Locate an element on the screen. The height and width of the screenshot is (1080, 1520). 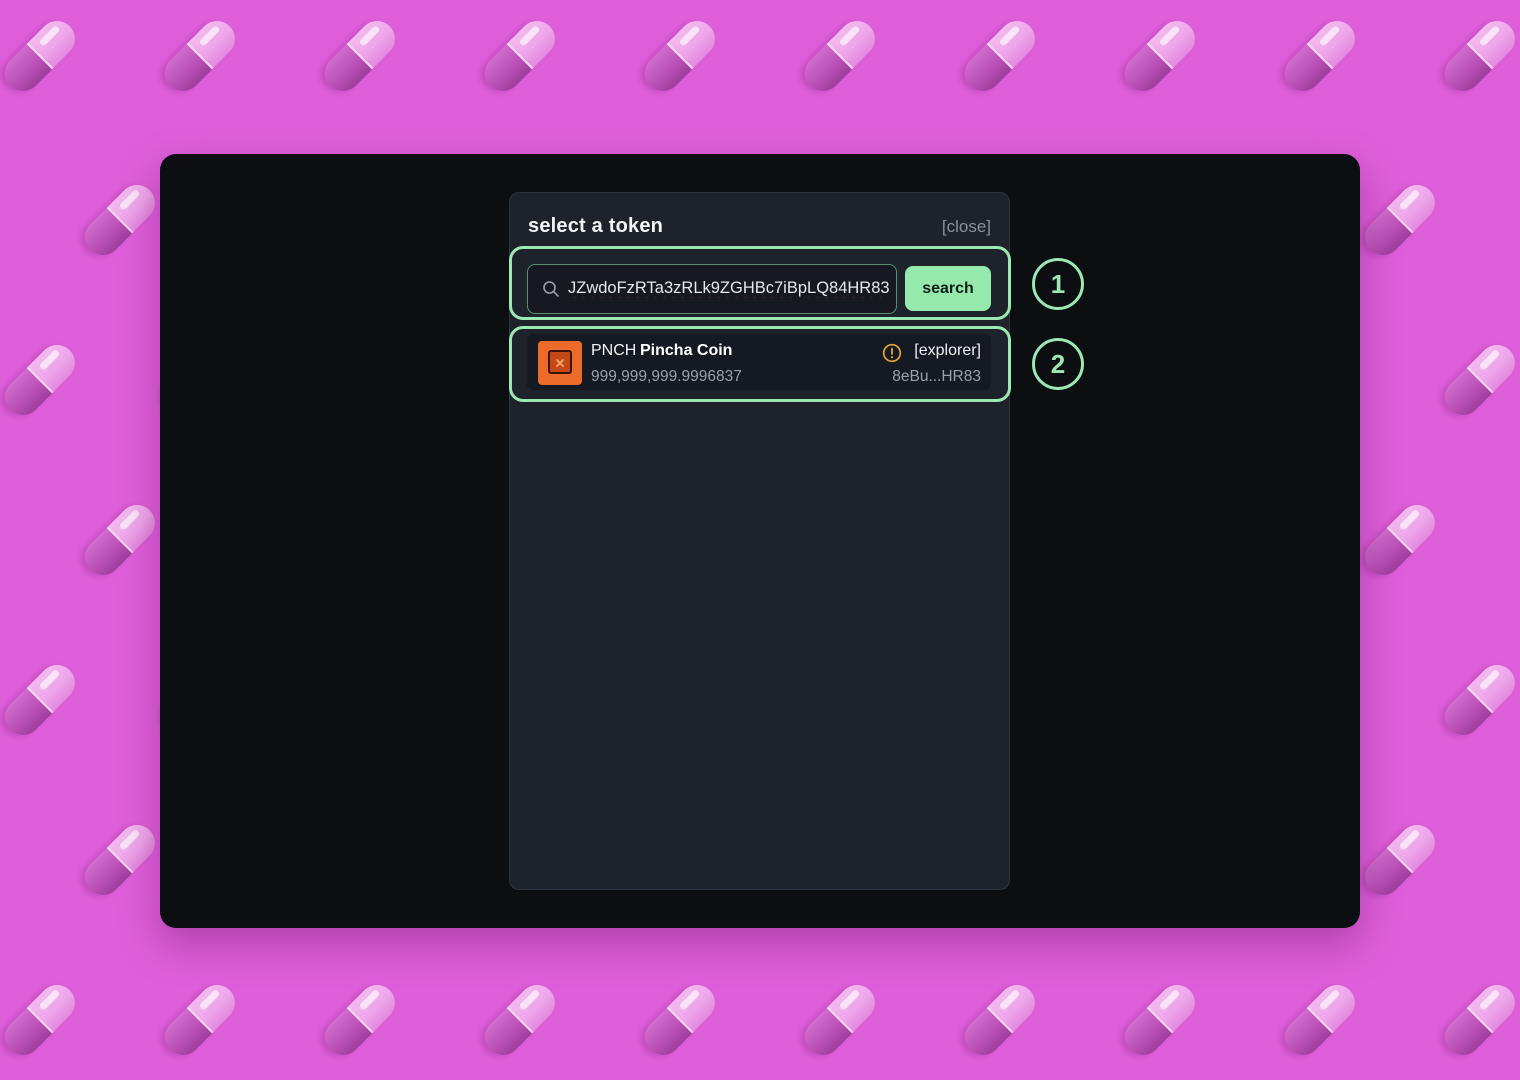
modal-title: select a token is located at coordinates (596, 226).